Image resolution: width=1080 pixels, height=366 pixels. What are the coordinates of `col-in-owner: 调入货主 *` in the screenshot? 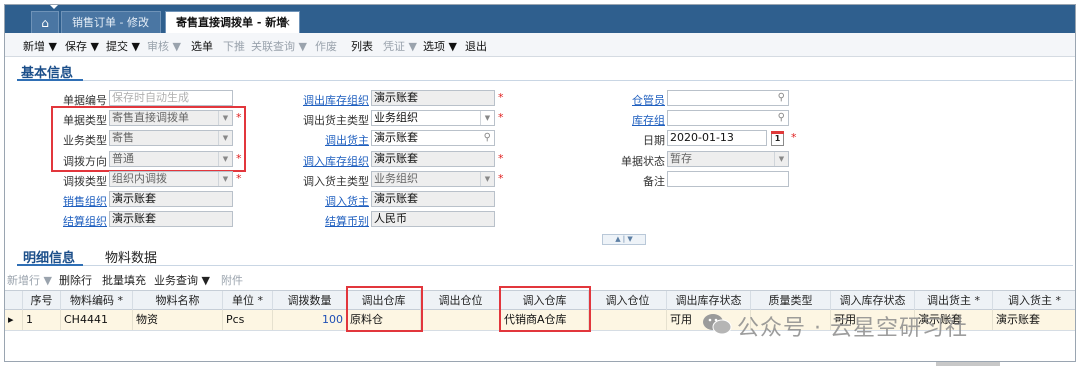 It's located at (1034, 300).